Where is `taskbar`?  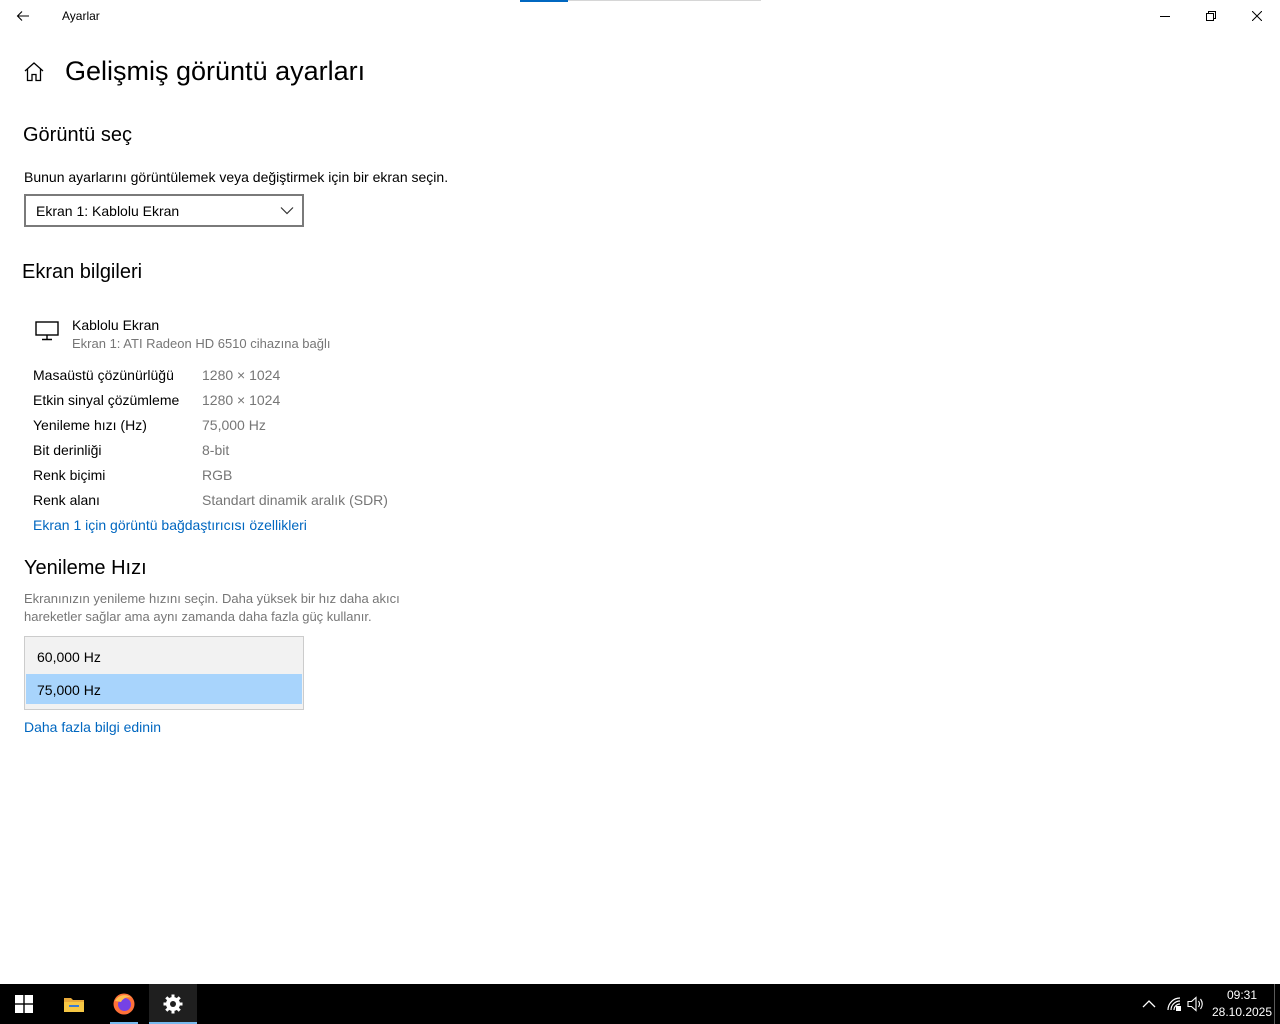 taskbar is located at coordinates (640, 1004).